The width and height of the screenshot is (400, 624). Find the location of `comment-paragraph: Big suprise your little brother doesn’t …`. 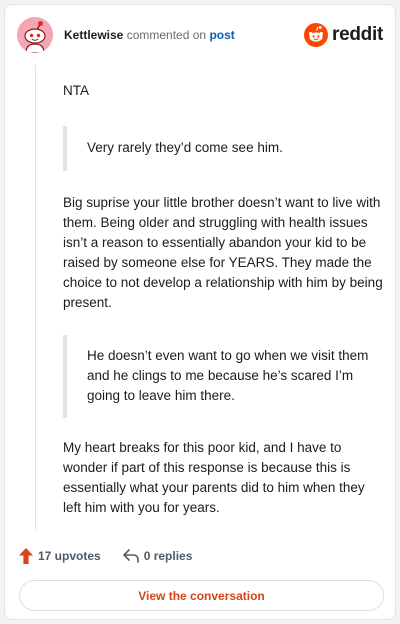

comment-paragraph: Big suprise your little brother doesn’t … is located at coordinates (223, 252).